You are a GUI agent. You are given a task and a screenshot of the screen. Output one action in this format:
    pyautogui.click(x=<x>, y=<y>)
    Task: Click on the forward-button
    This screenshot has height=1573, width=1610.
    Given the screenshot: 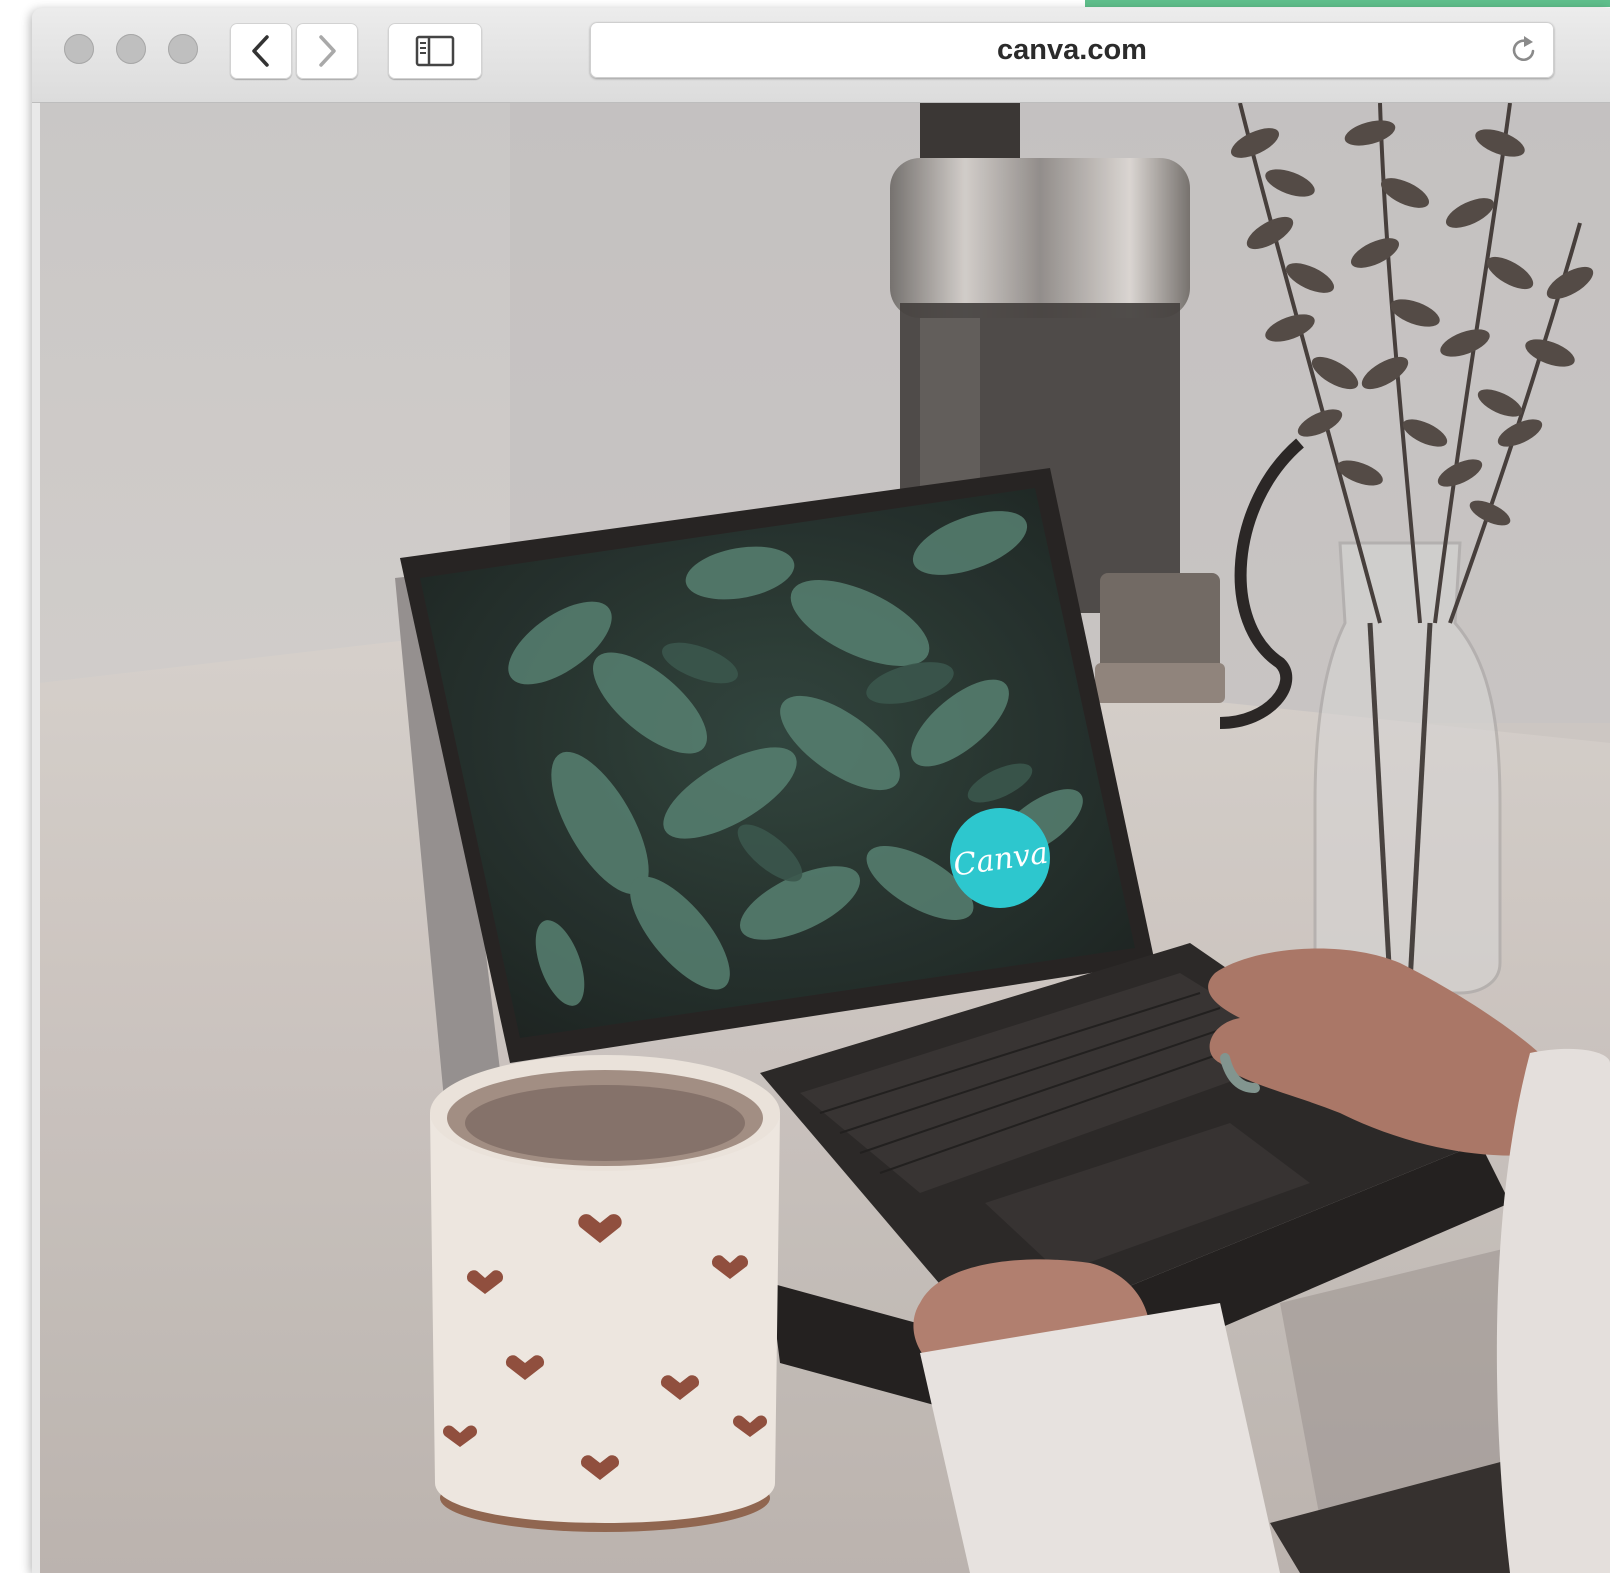 What is the action you would take?
    pyautogui.click(x=327, y=51)
    